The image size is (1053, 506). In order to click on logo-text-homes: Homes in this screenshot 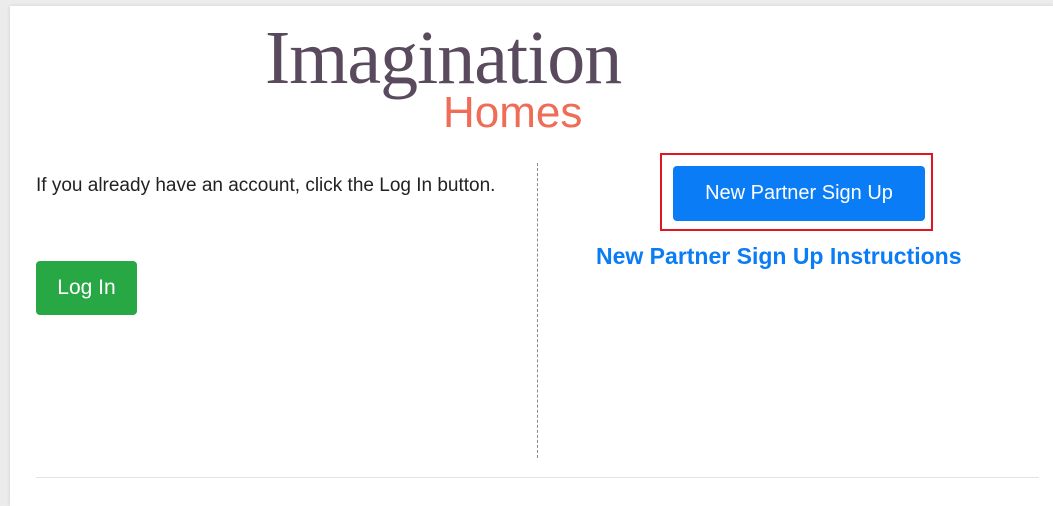, I will do `click(513, 112)`.